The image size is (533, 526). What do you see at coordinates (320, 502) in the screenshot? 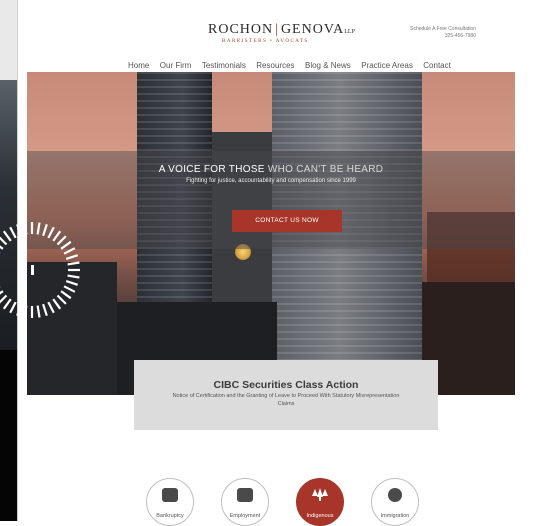
I see `practice-indigenous: Indigenous` at bounding box center [320, 502].